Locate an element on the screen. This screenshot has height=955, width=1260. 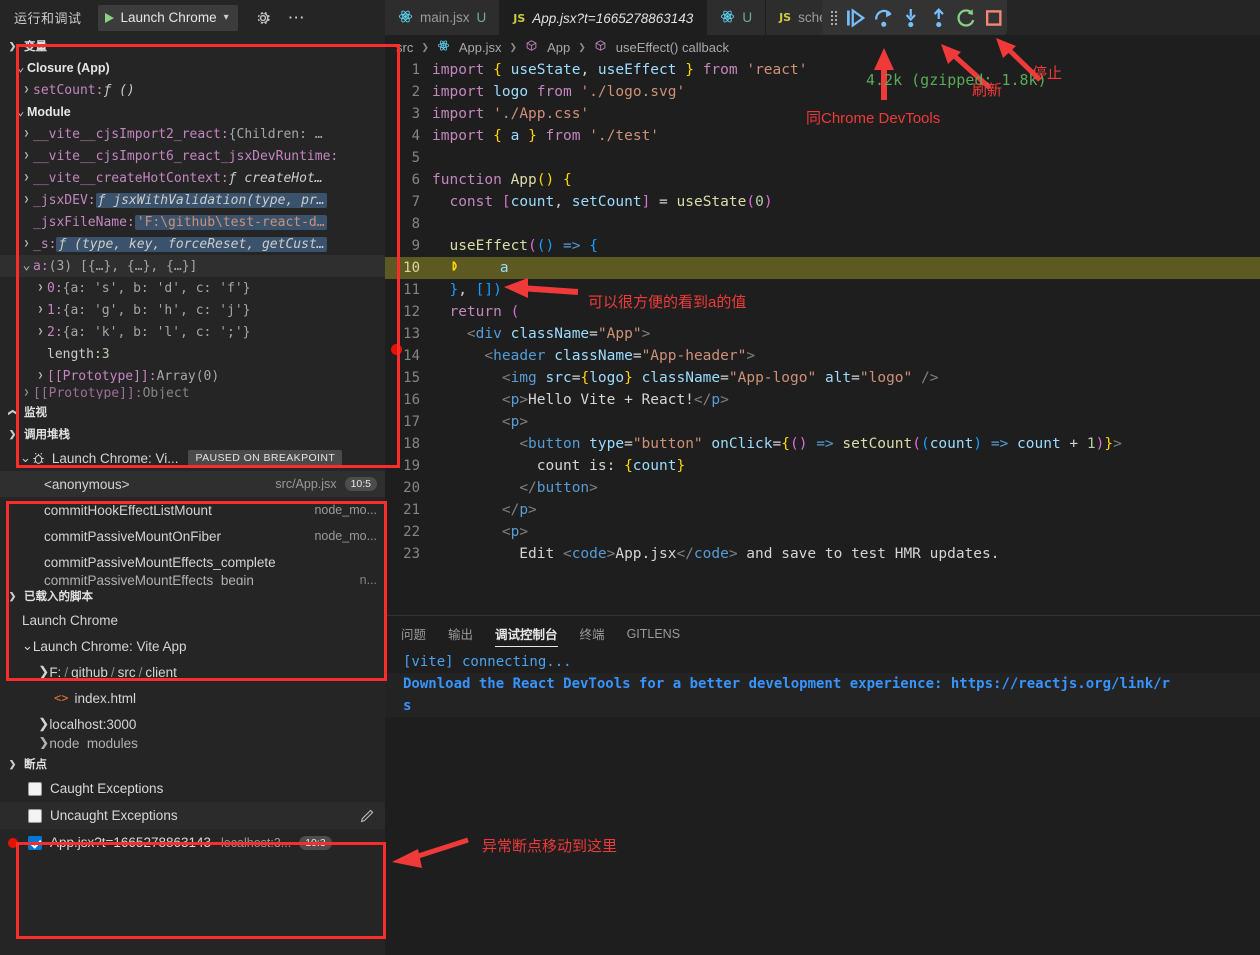
variable-row: ❯ 1: {a: 'g', b: 'h', c: 'j'} is located at coordinates (192, 310).